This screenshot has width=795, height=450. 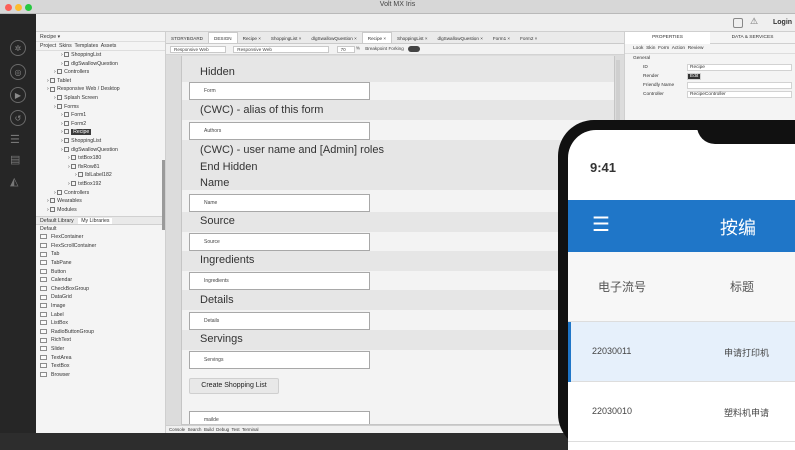 What do you see at coordinates (100, 124) in the screenshot?
I see `tree-item: › Form2` at bounding box center [100, 124].